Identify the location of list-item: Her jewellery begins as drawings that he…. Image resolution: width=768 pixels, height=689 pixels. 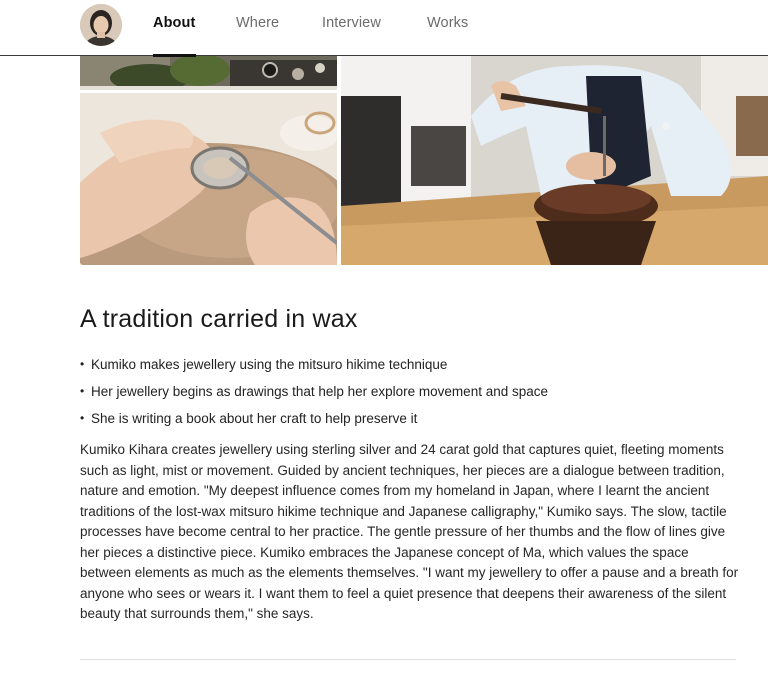
(314, 391).